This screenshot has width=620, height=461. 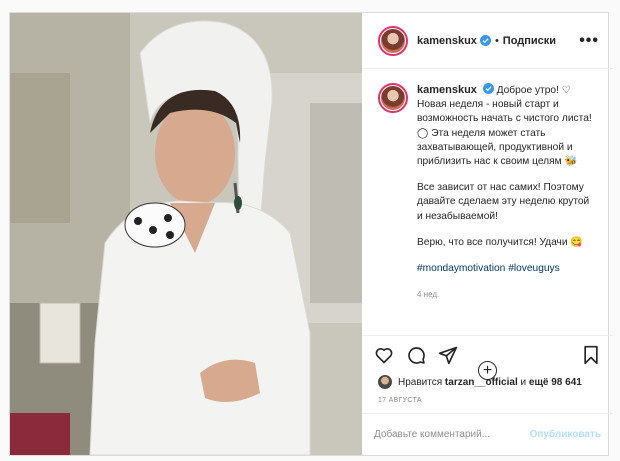 What do you see at coordinates (555, 382) in the screenshot?
I see `likes-count: ещё 98 641` at bounding box center [555, 382].